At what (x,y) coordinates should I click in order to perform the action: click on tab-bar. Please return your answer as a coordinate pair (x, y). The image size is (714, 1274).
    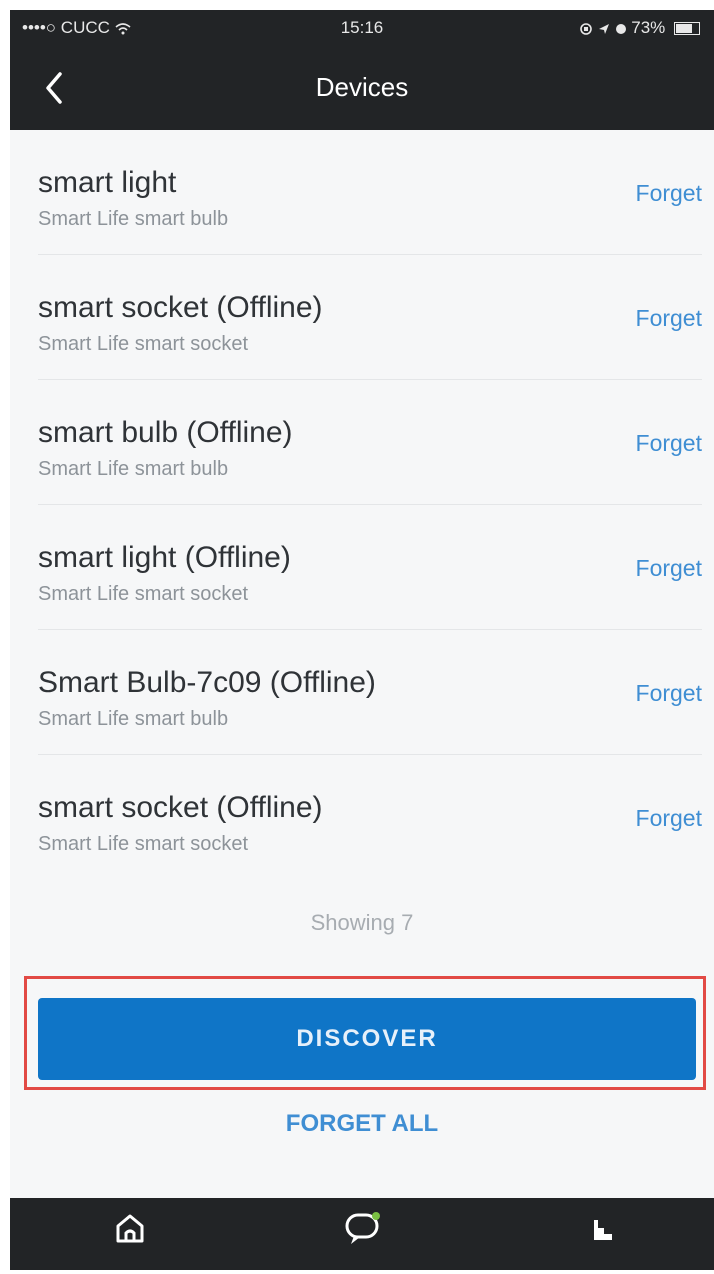
    Looking at the image, I should click on (362, 1234).